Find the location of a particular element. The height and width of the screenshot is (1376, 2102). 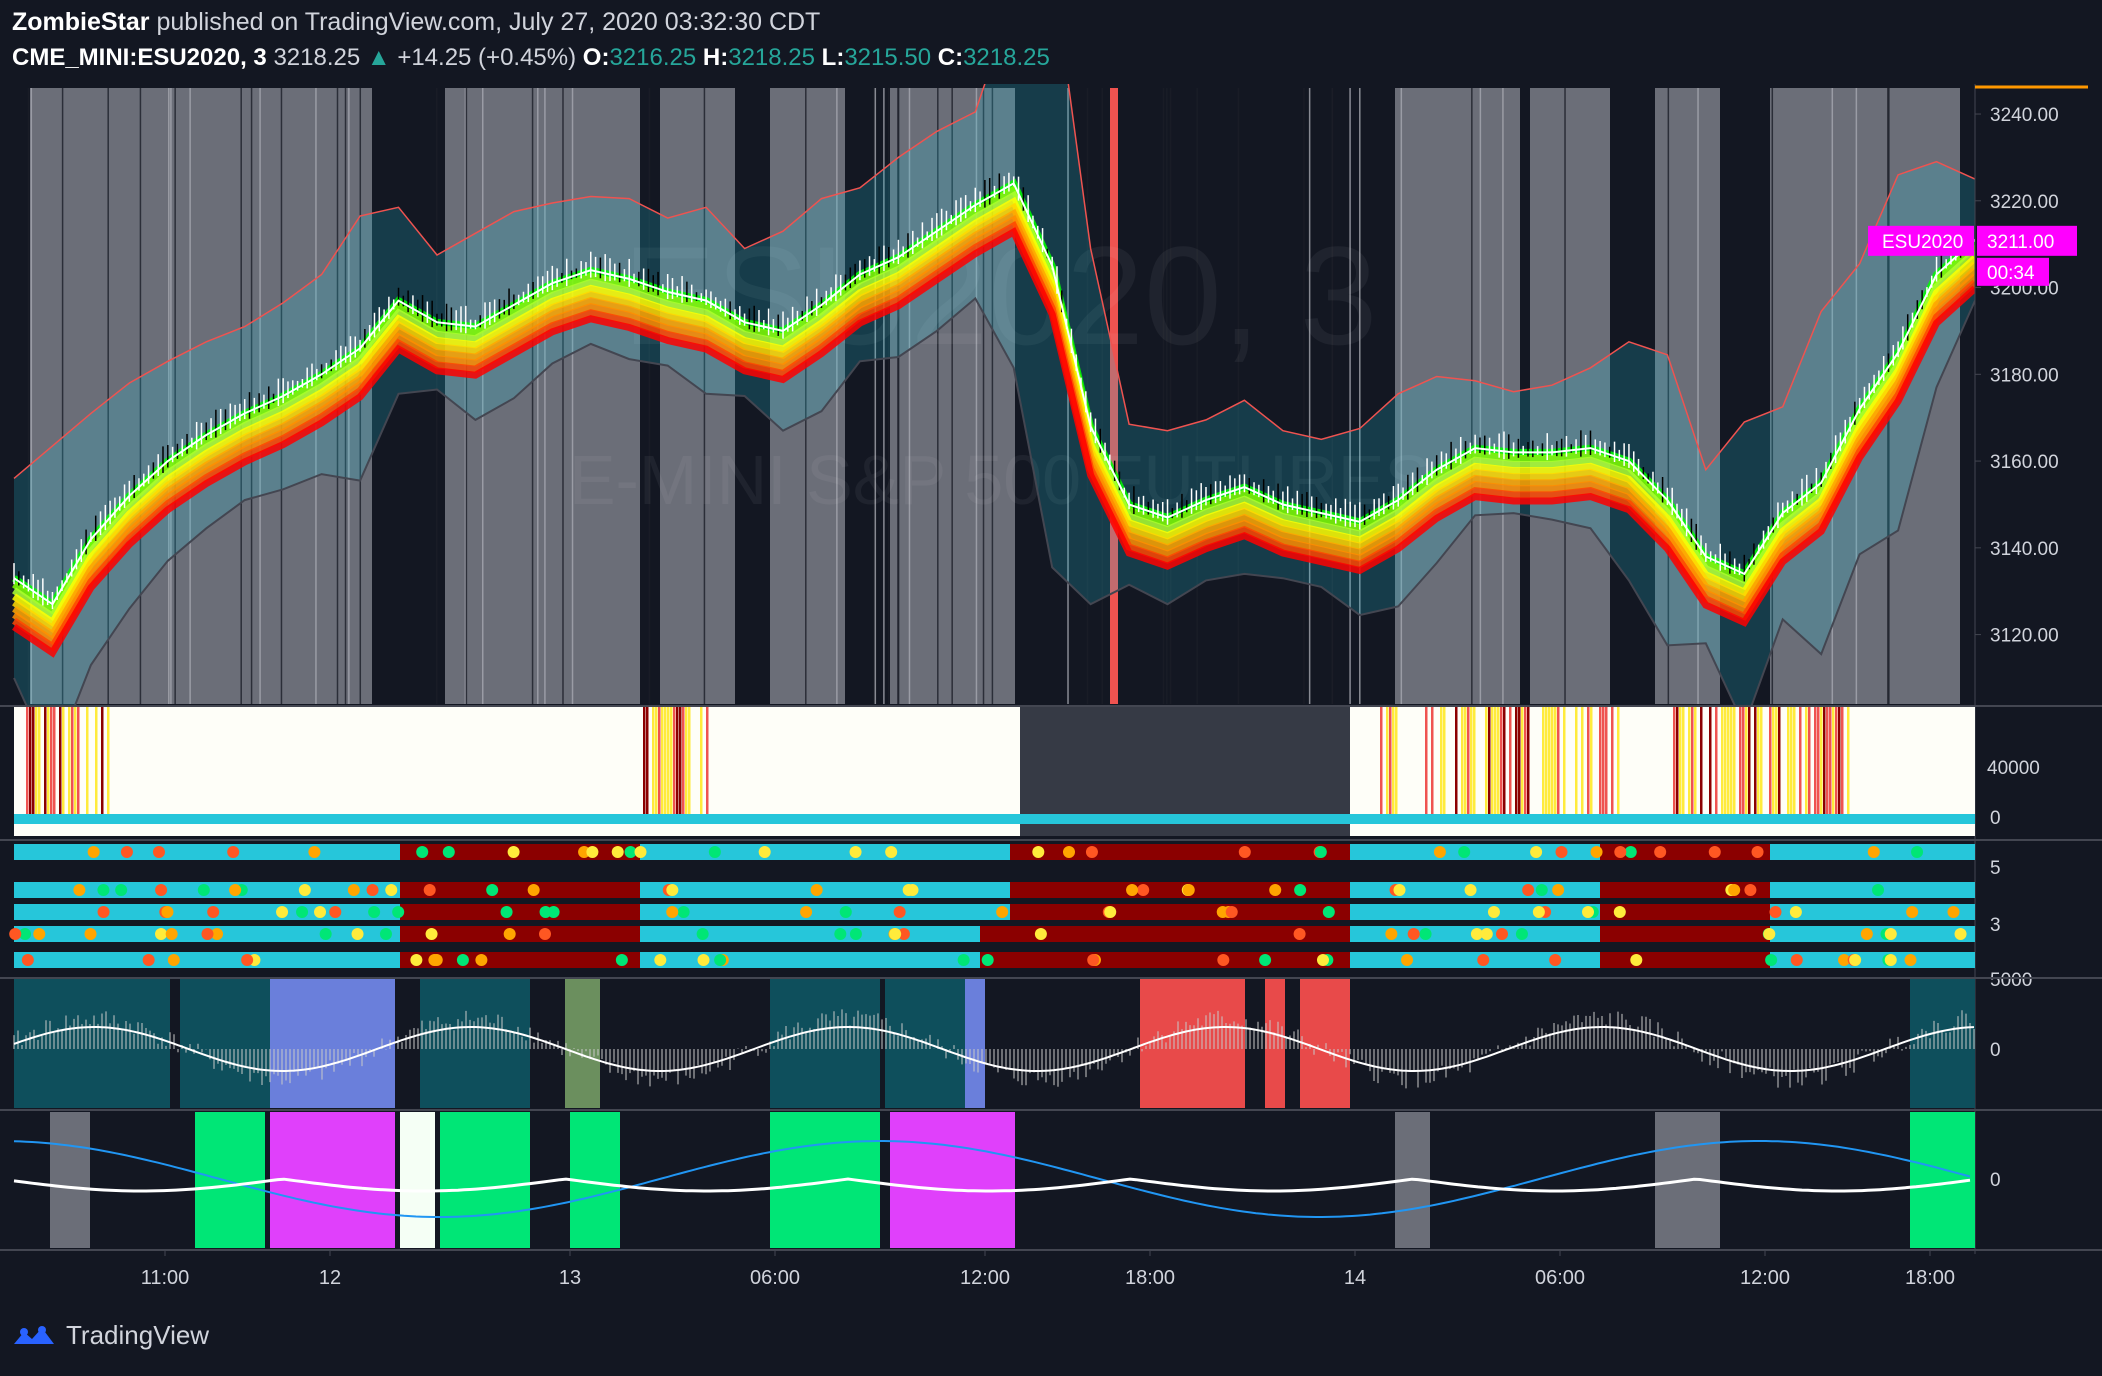

ribbon-axis-label: 5 is located at coordinates (1995, 868).